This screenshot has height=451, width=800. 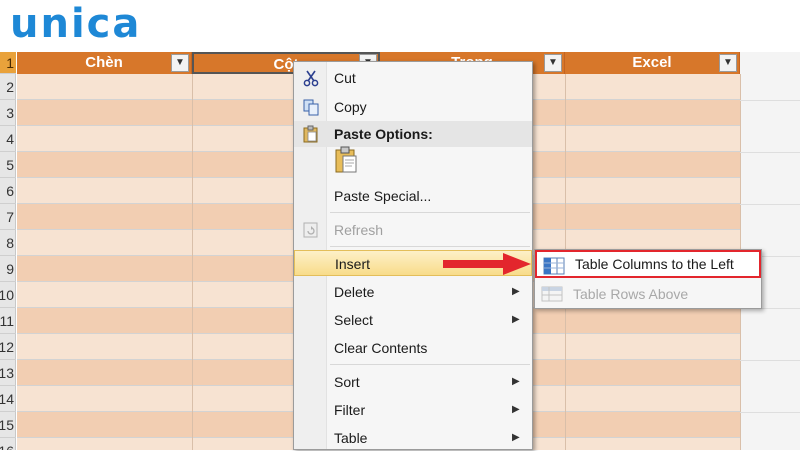 I want to click on row-header-11: 11, so click(x=8, y=321).